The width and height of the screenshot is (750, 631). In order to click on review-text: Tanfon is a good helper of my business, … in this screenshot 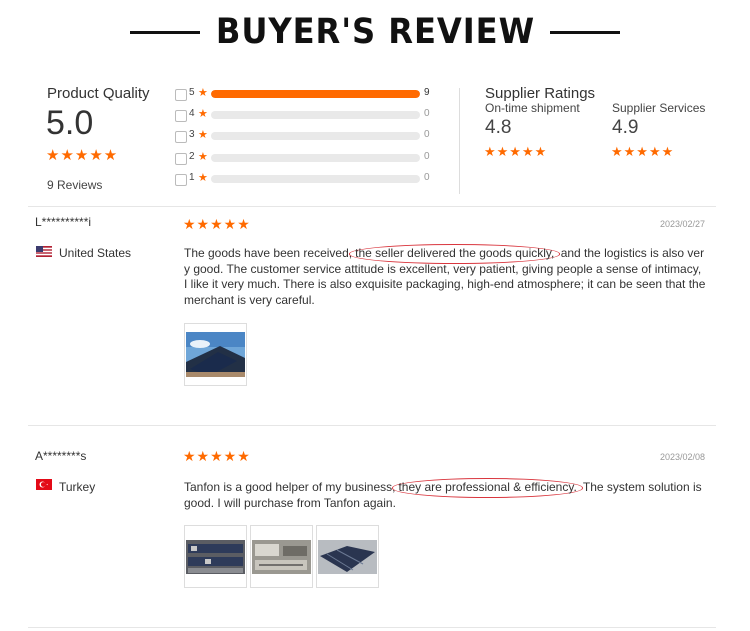, I will do `click(445, 494)`.